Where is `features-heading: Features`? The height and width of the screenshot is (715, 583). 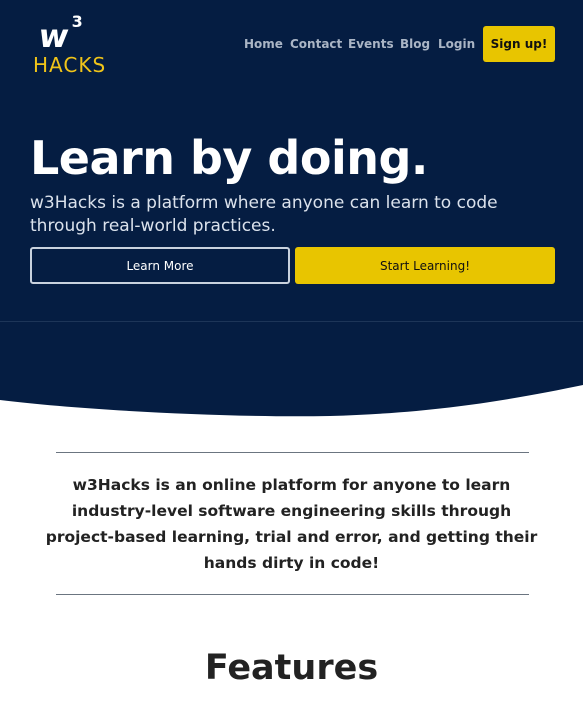
features-heading: Features is located at coordinates (291, 668).